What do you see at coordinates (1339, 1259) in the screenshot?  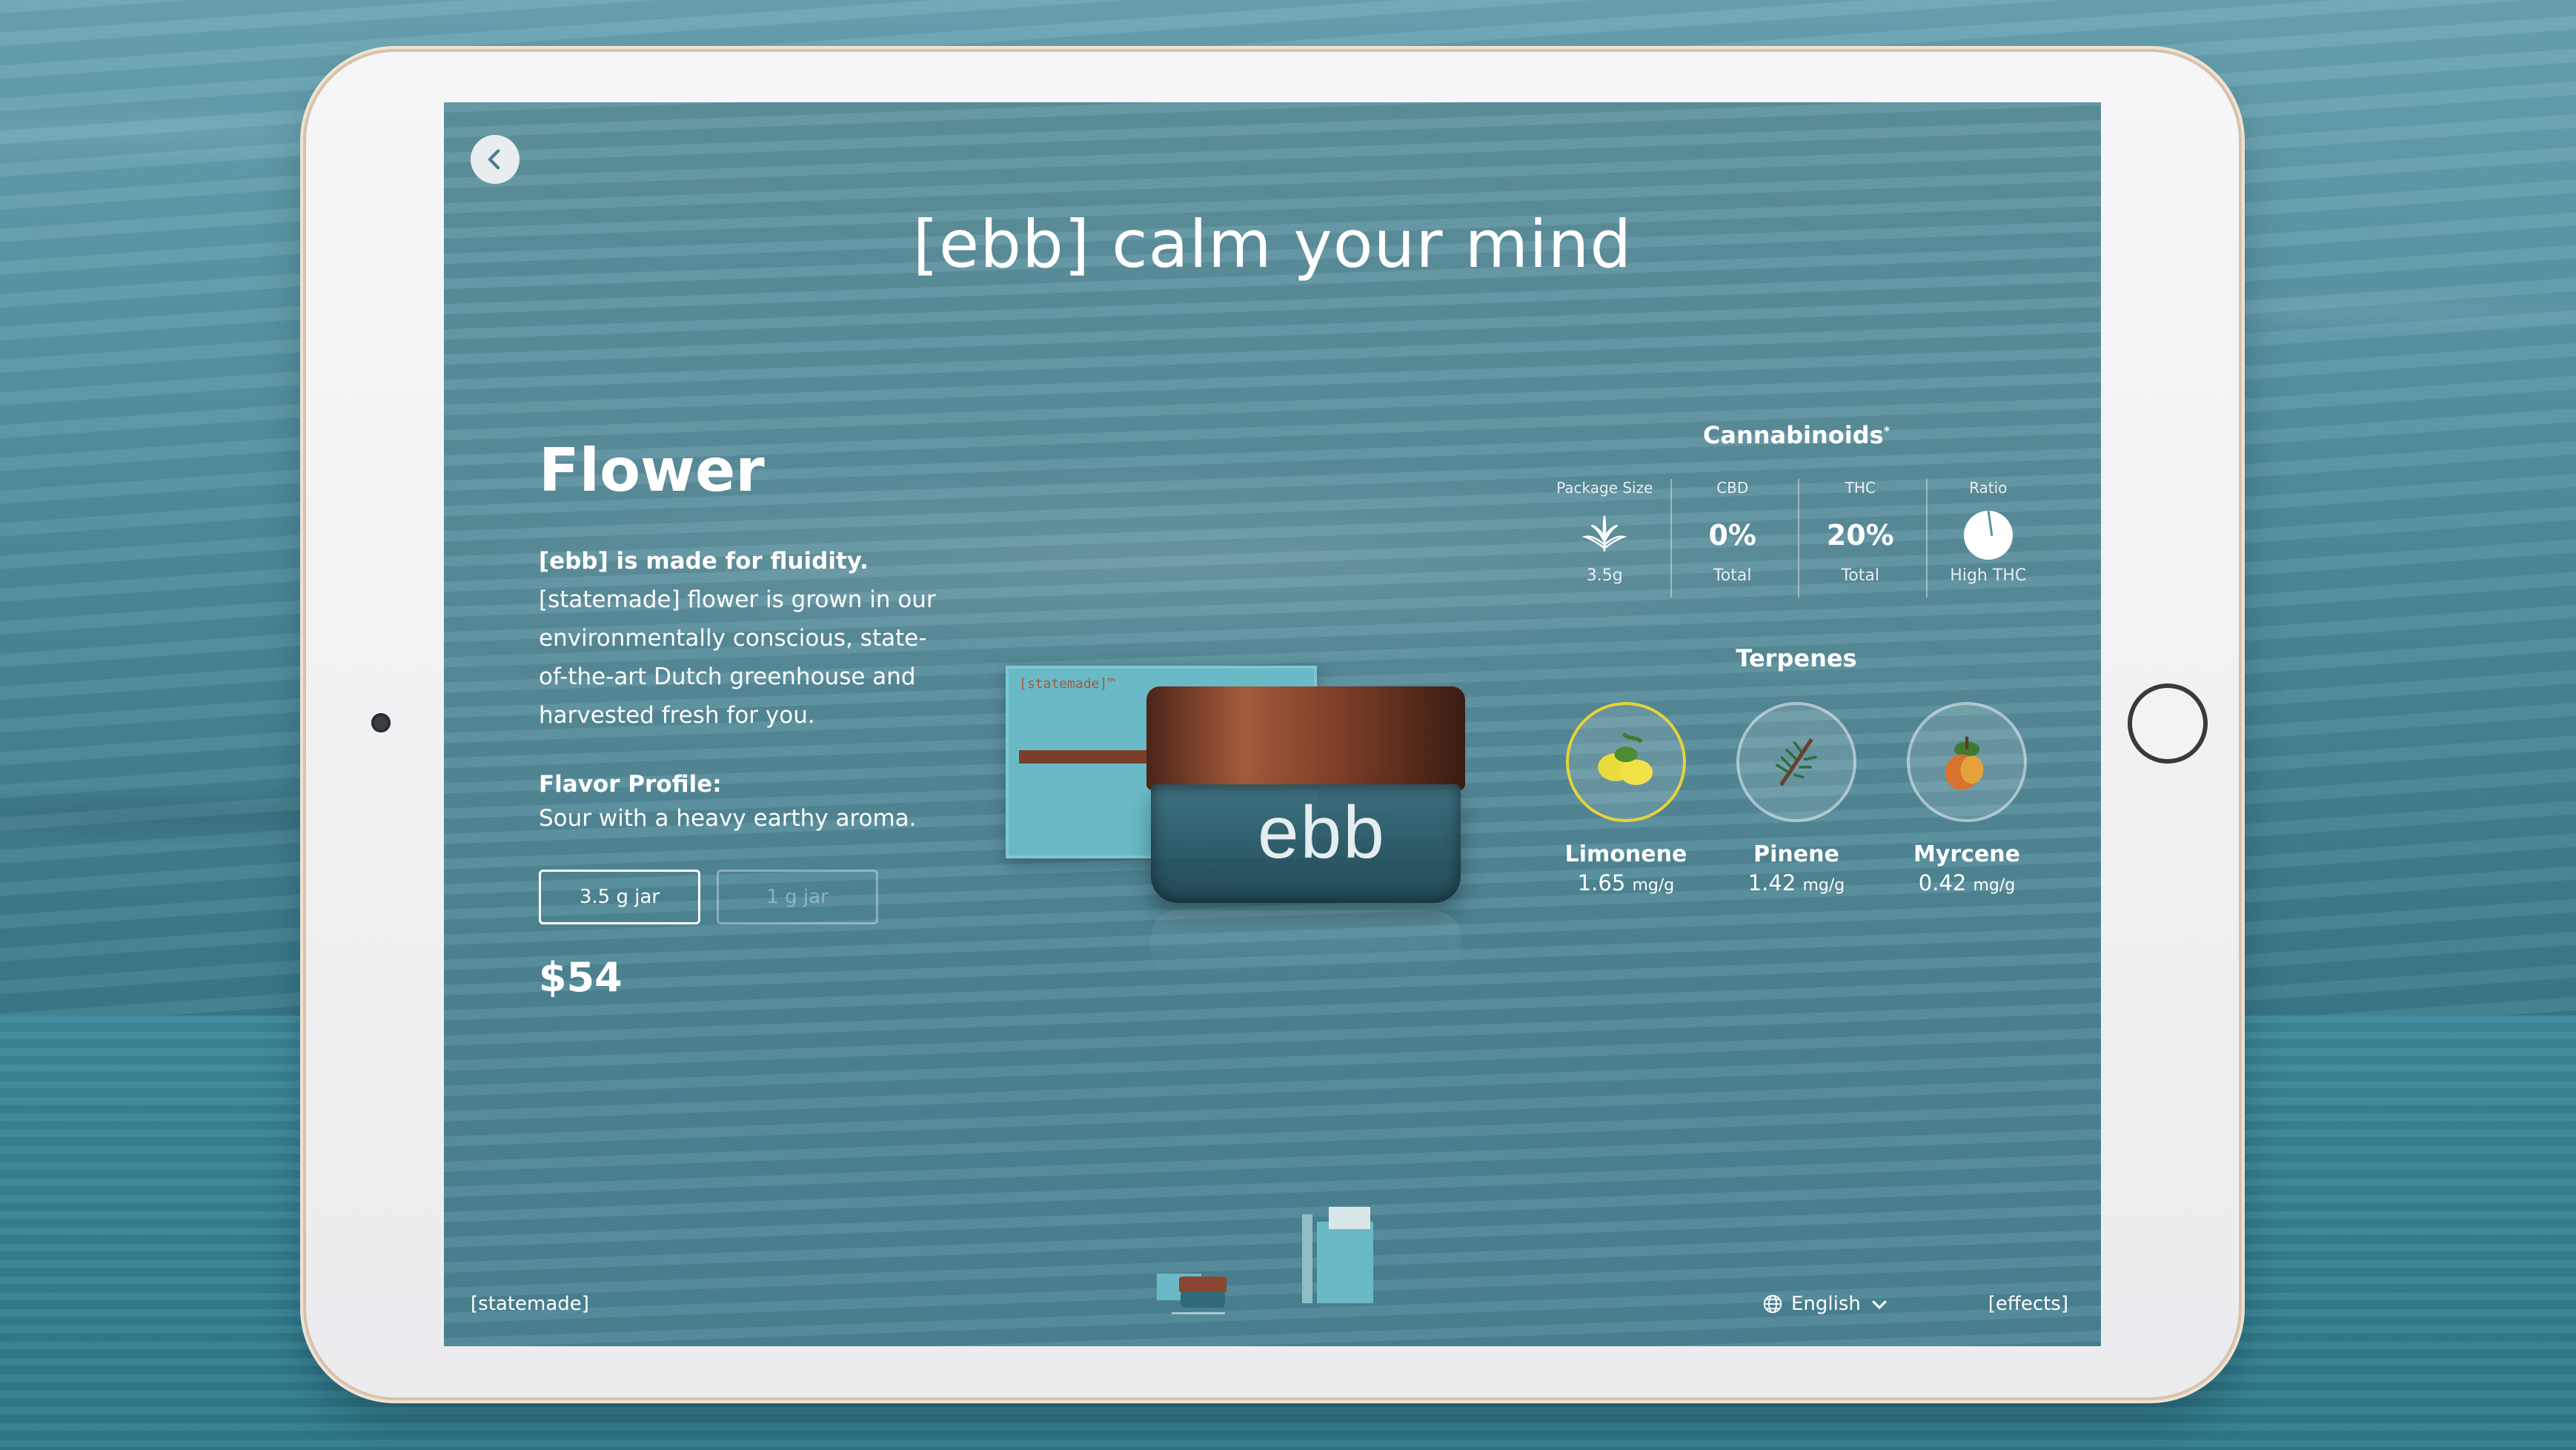 I see `thumbnail-preroll` at bounding box center [1339, 1259].